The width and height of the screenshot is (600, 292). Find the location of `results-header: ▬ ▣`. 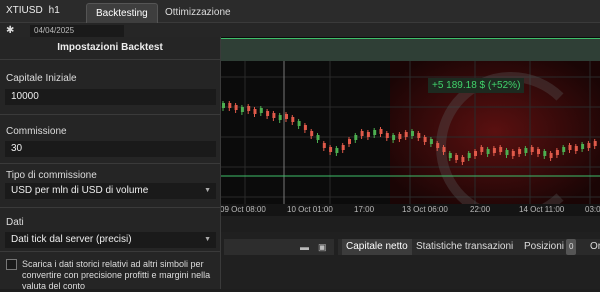

results-header: ▬ ▣ is located at coordinates (279, 247).